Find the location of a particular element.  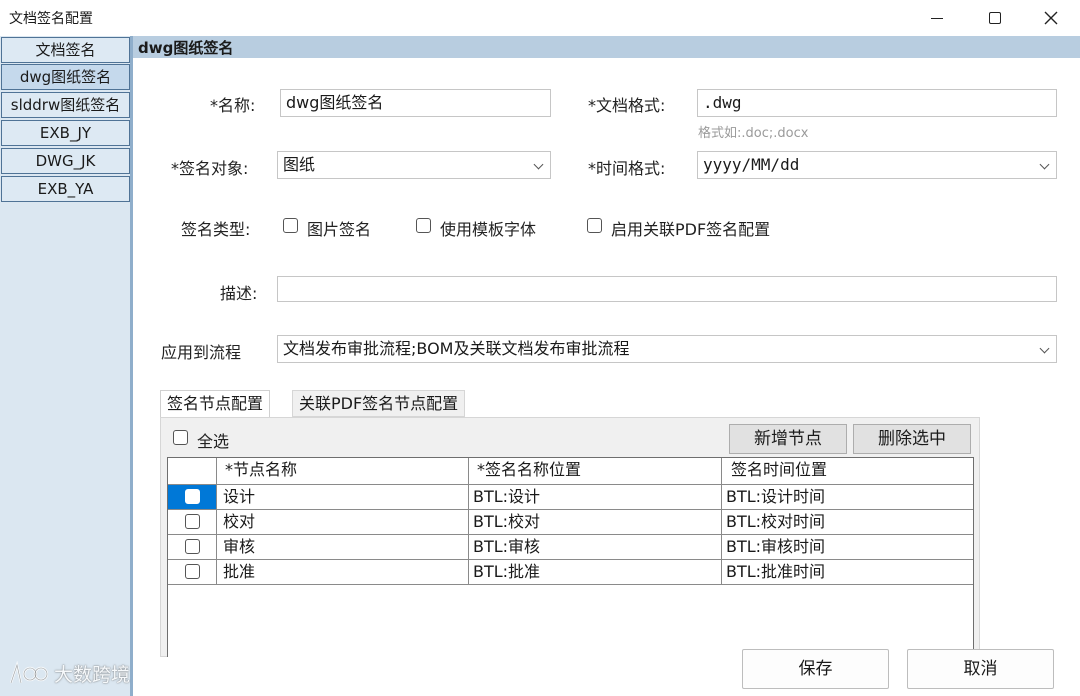

title-bar: 文档签名配置 is located at coordinates (540, 18).